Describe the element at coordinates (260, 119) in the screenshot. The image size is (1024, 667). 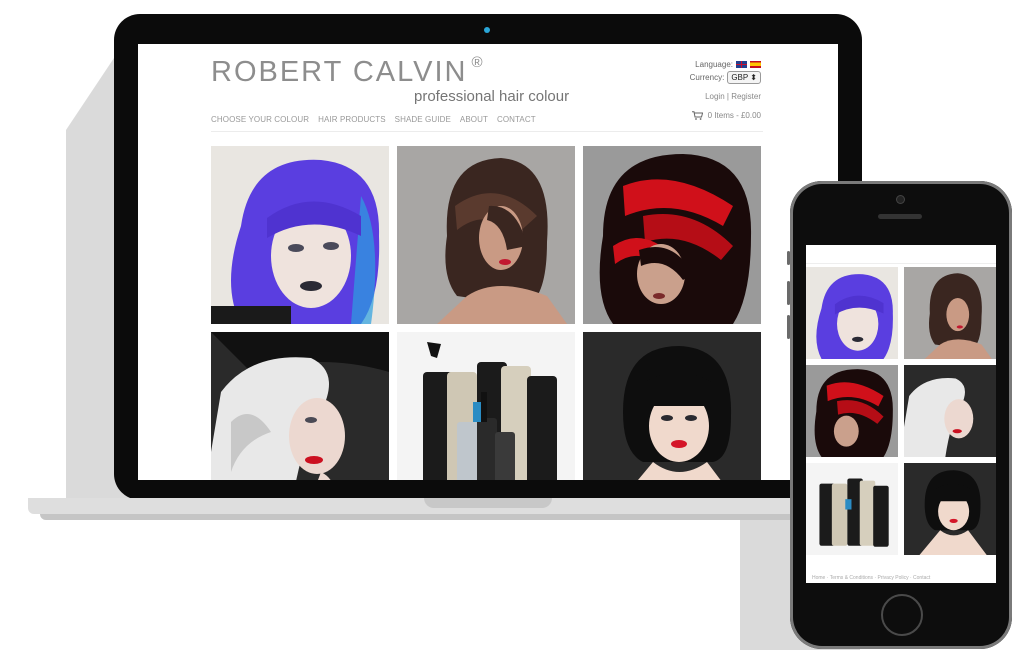
I see `nav-choose-colour: CHOOSE YOUR COLOUR` at that location.